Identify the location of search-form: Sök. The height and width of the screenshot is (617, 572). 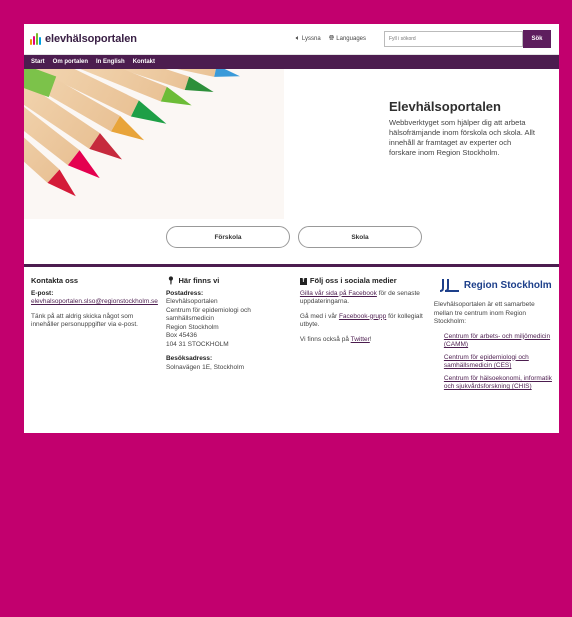
(467, 39).